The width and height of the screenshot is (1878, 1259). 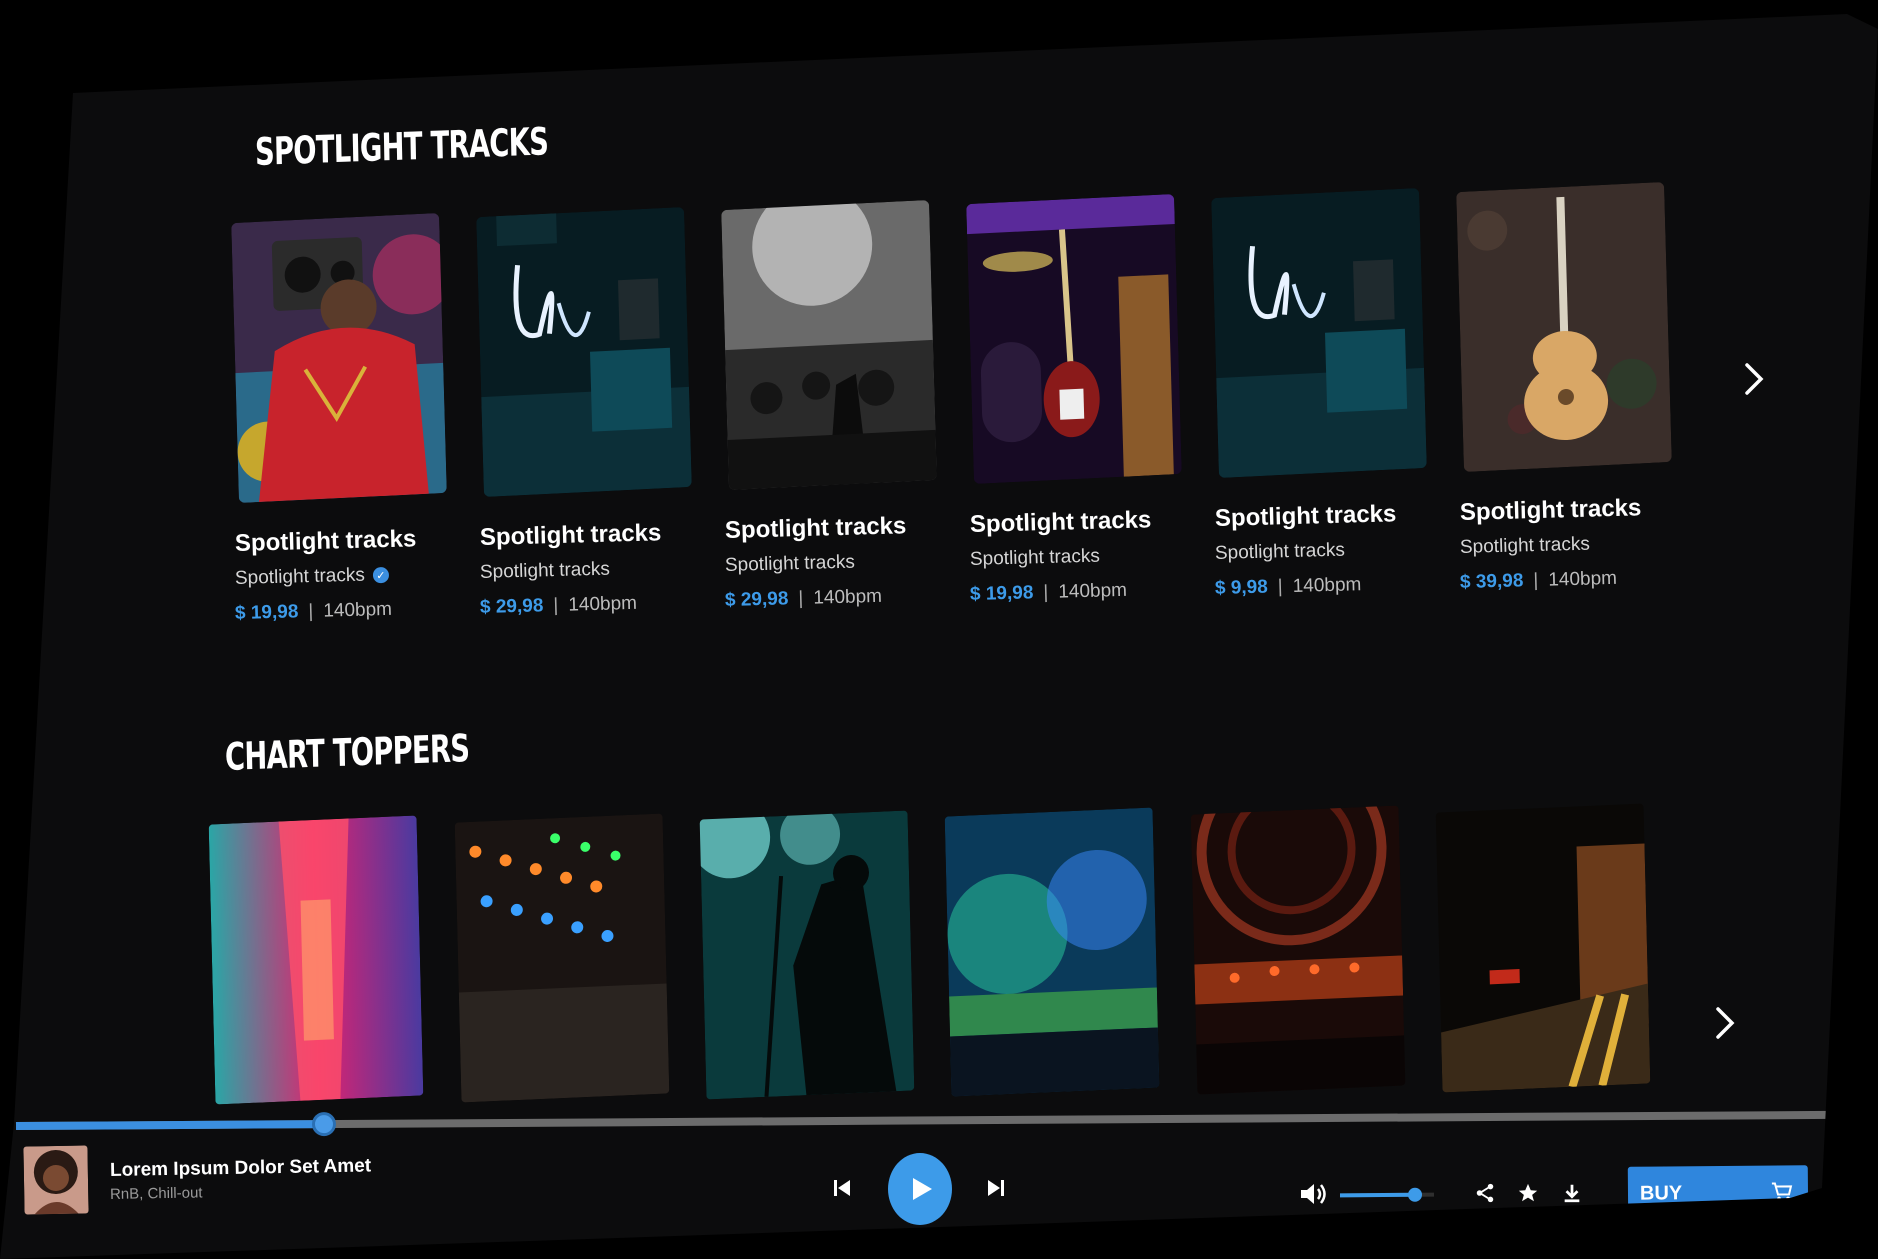 I want to click on track-artist: Spotlight tracks ✓, so click(x=312, y=577).